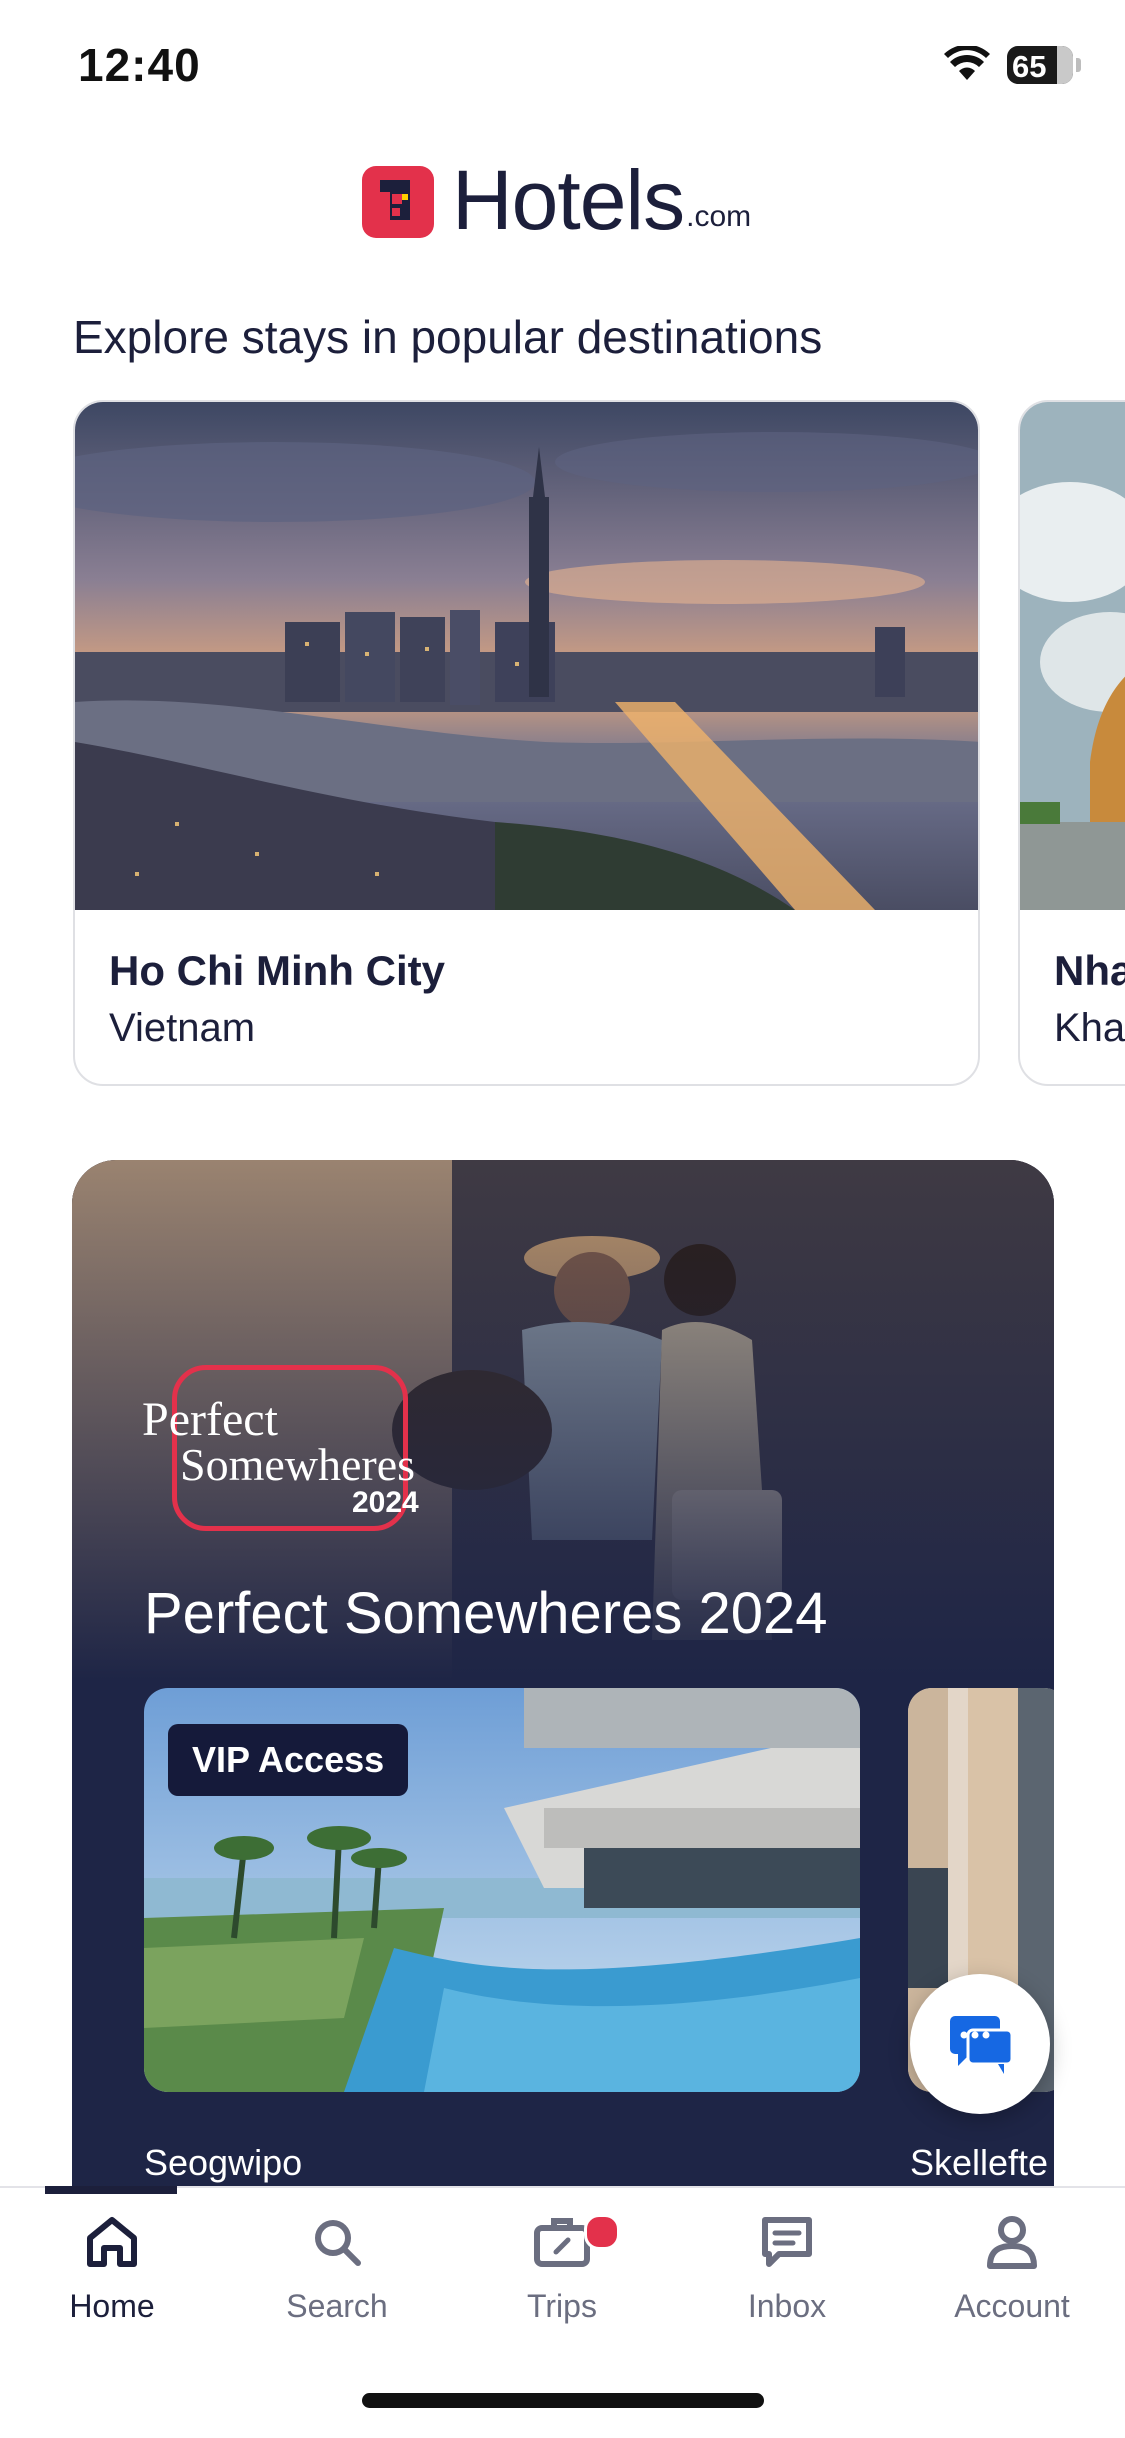 The width and height of the screenshot is (1125, 2438). I want to click on battery-icon: 65, so click(1040, 65).